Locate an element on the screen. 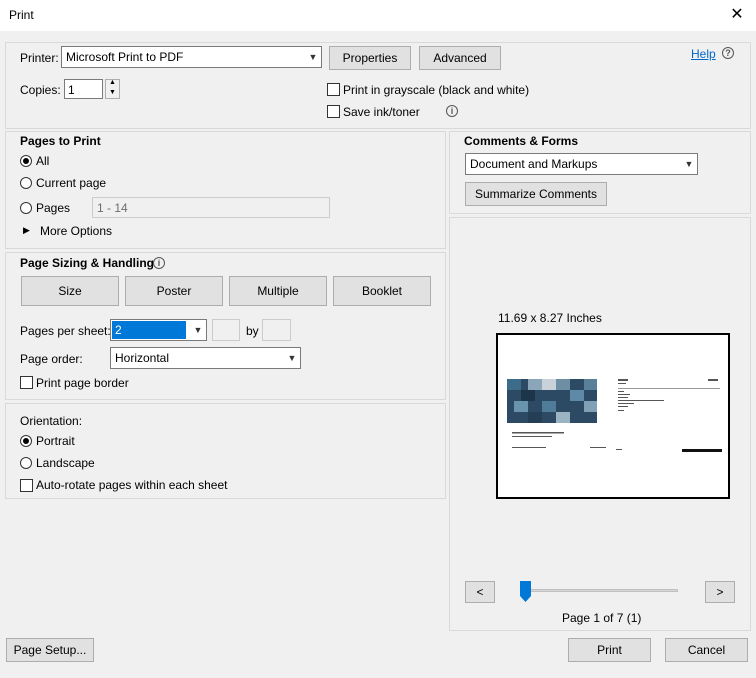 This screenshot has width=756, height=678. summarize-comments-button: Summarize Comments is located at coordinates (536, 194).